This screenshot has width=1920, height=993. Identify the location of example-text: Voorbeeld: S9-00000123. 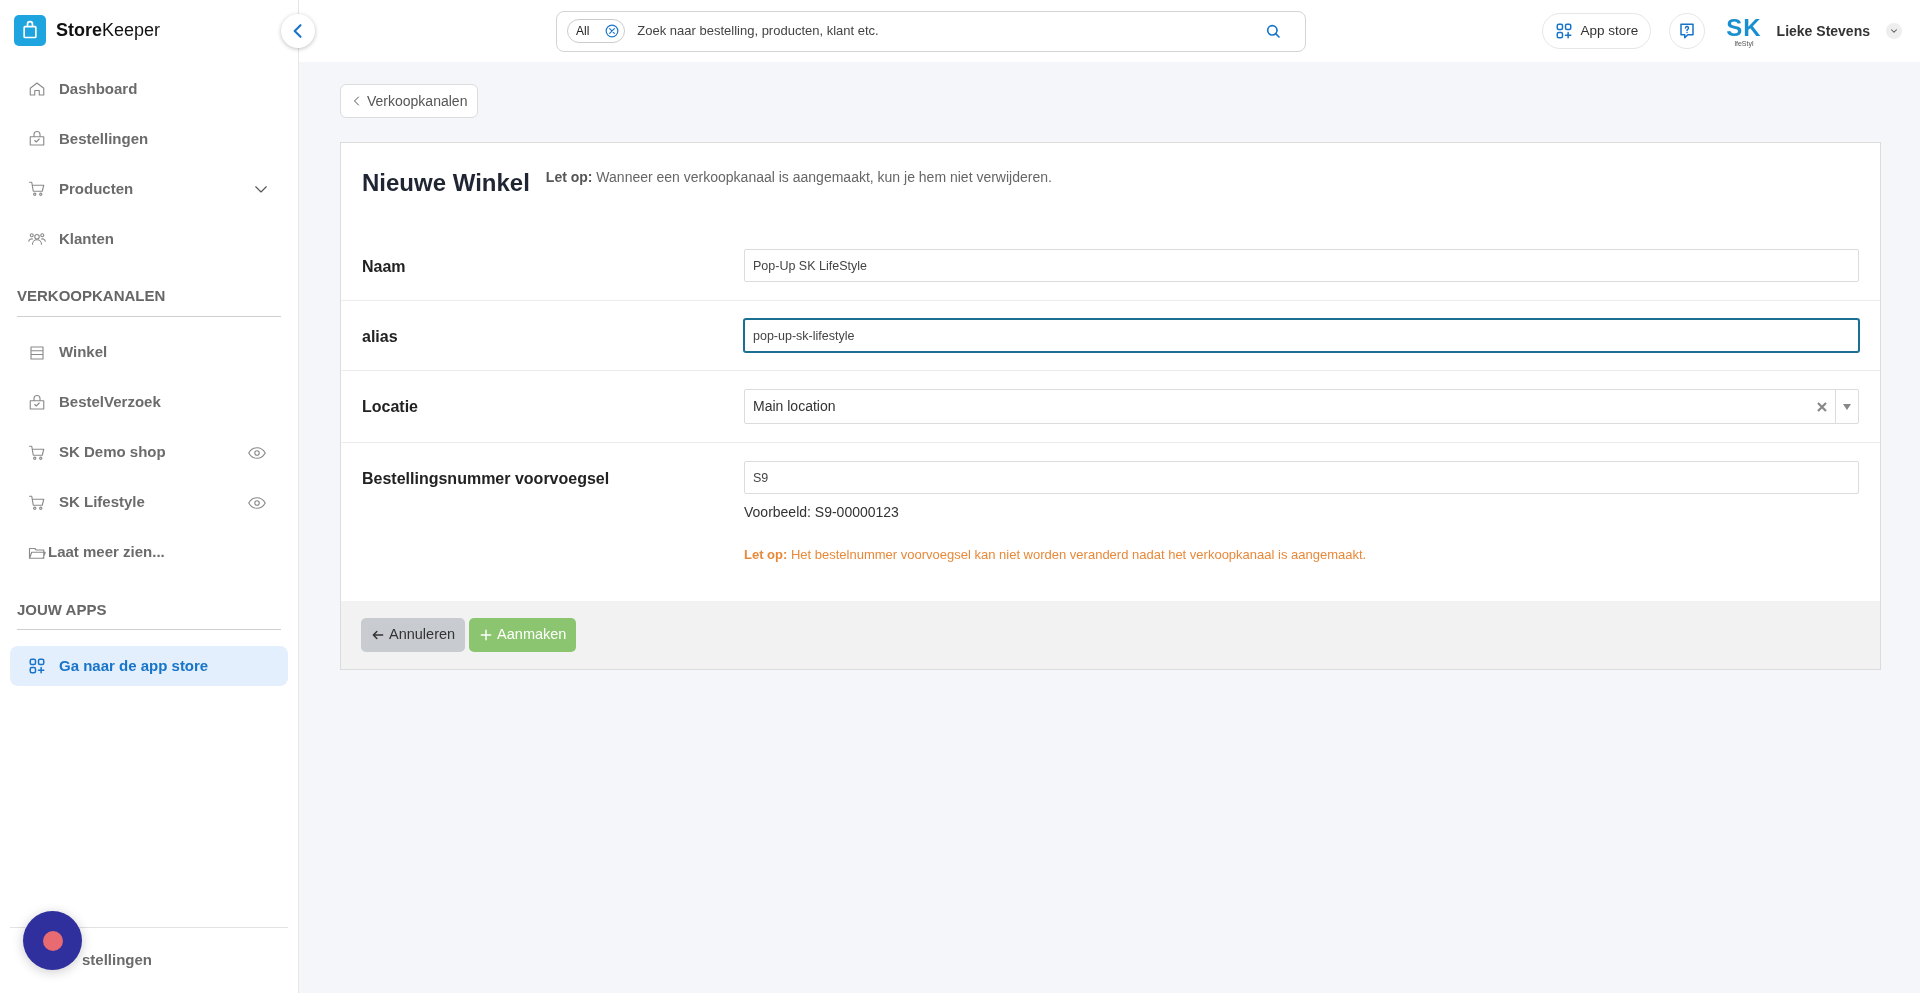
(822, 512).